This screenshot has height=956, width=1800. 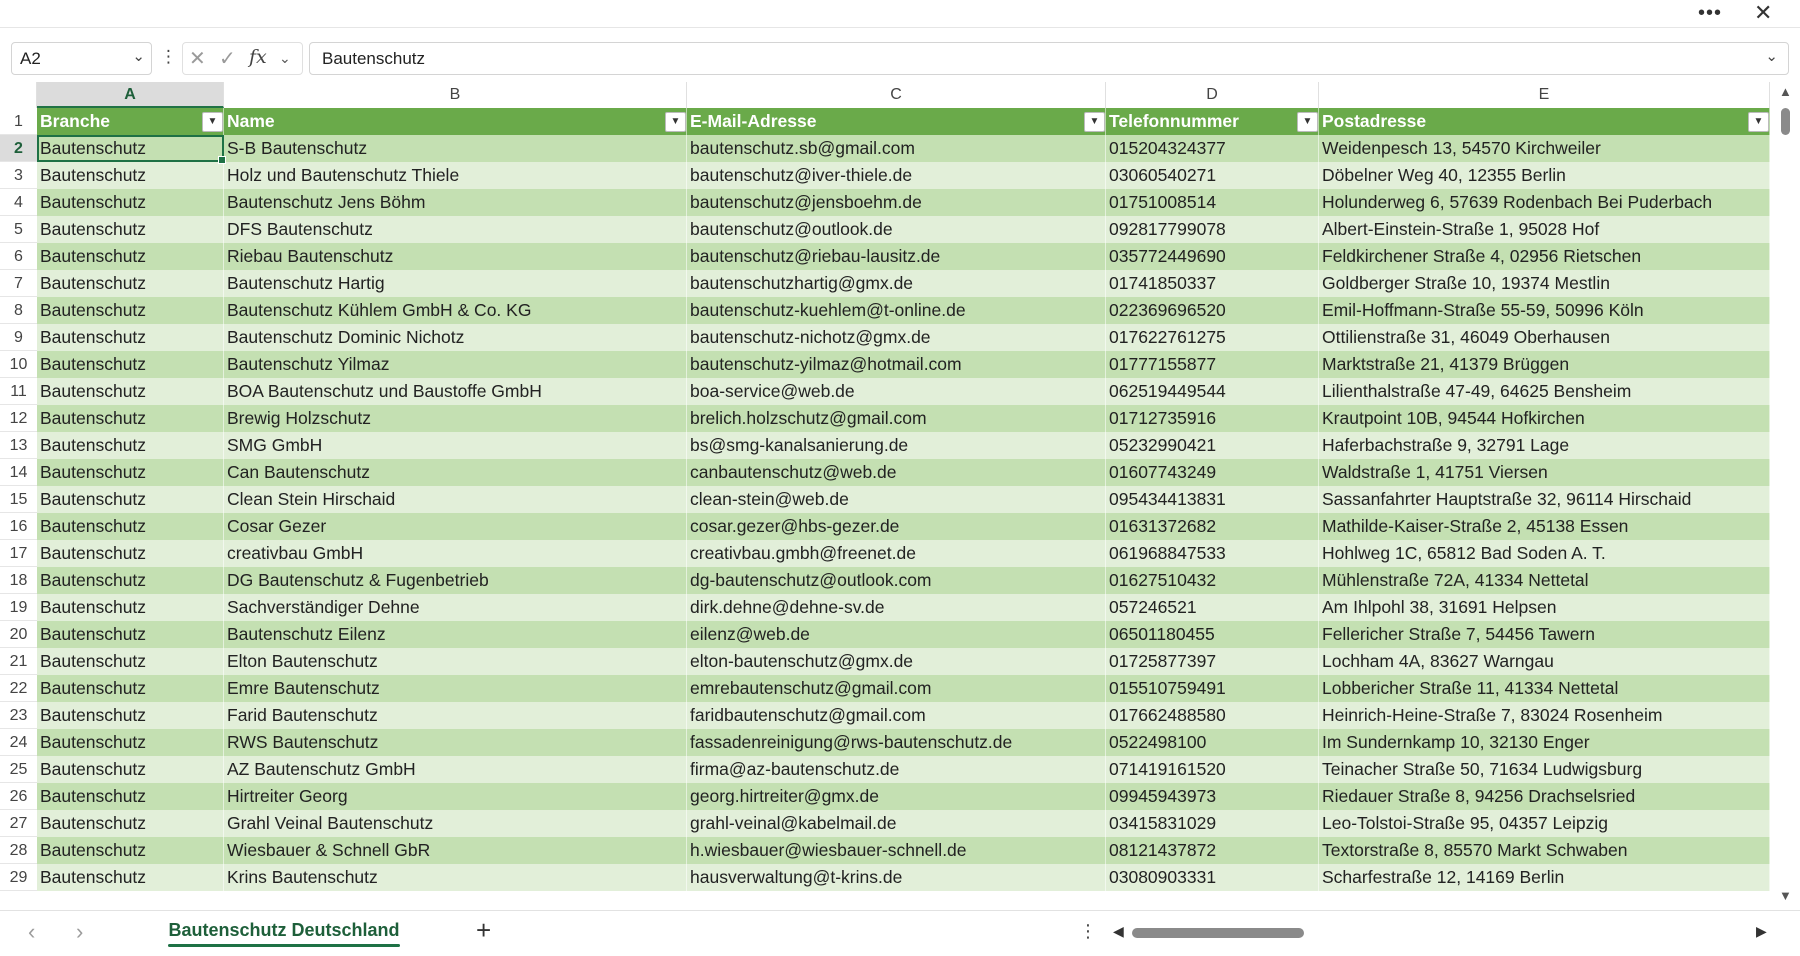 What do you see at coordinates (1544, 661) in the screenshot?
I see `table-cell: Lochham 4A, 83627 Warngau` at bounding box center [1544, 661].